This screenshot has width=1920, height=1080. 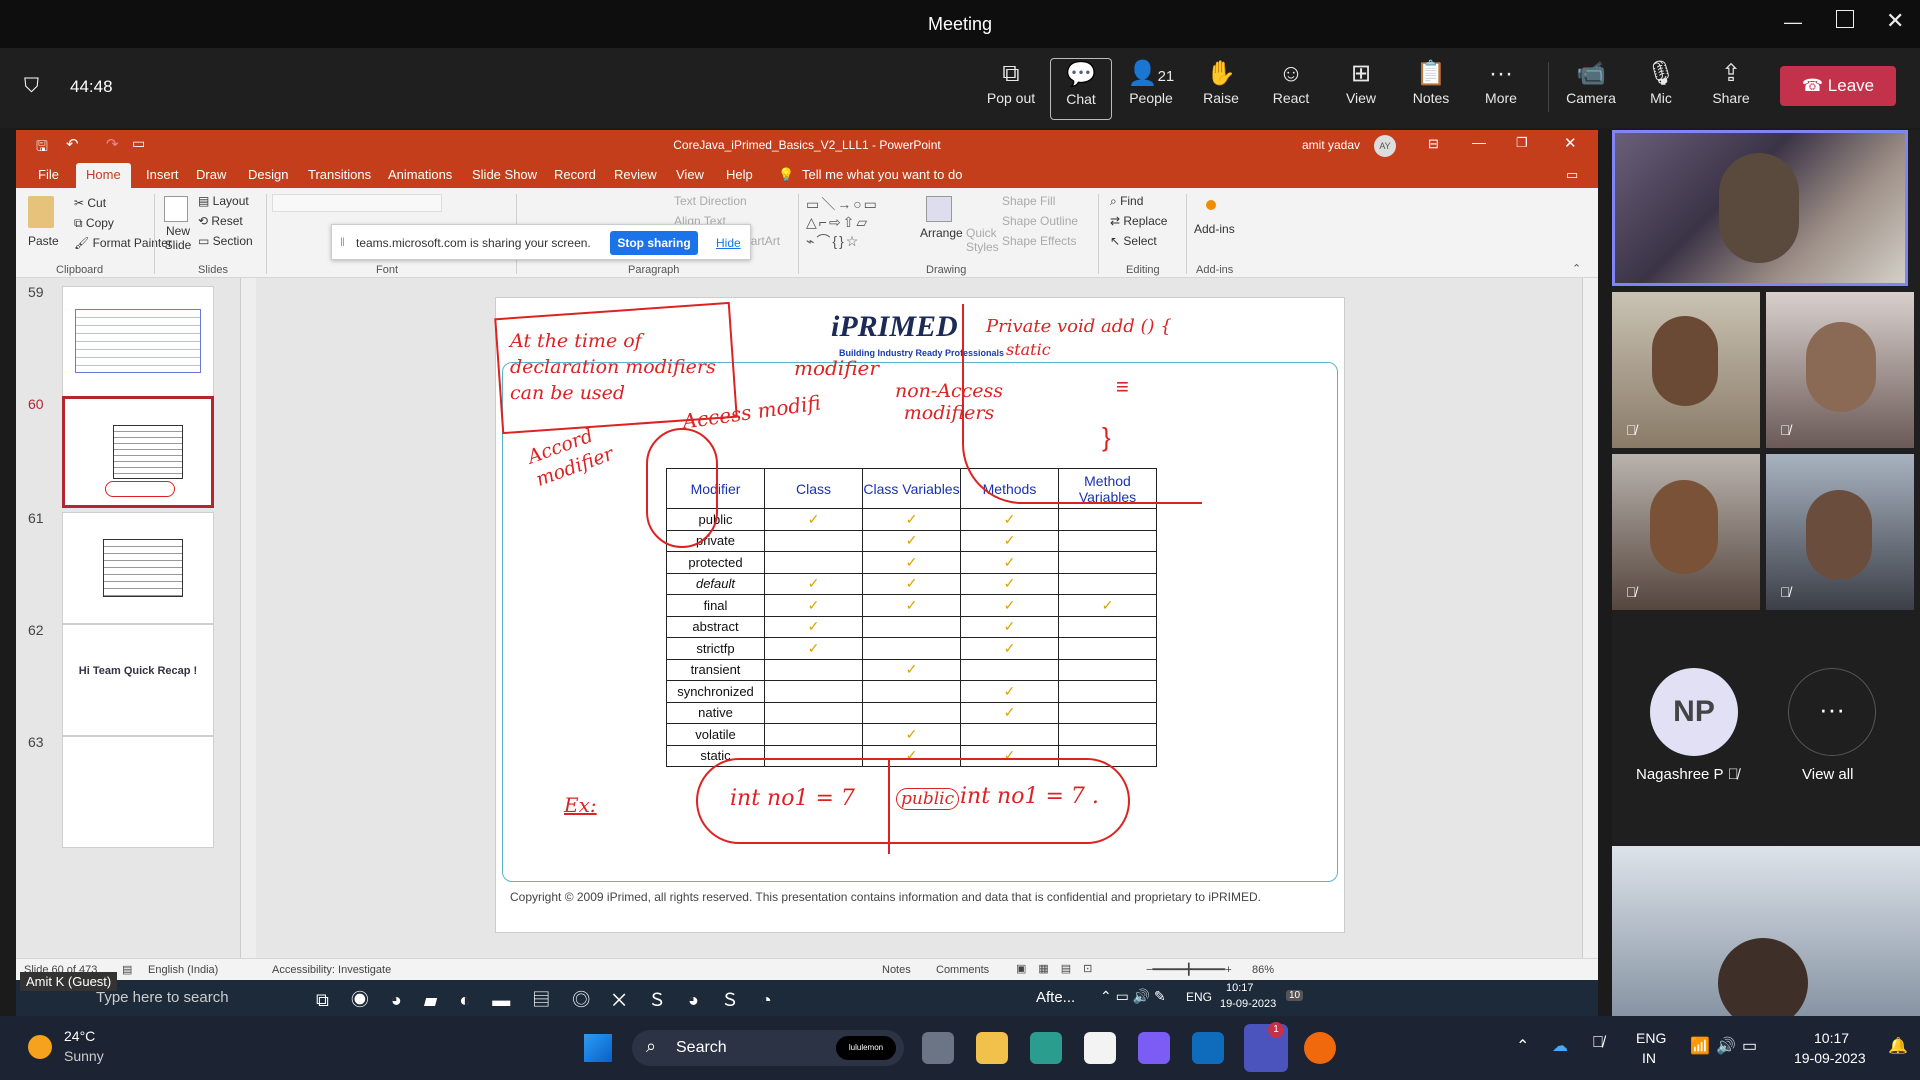 I want to click on remote-app-icons: ⧉◉◕▰◐▬▤◎✕Ｓ◕Ｓ◔, so click(x=555, y=999).